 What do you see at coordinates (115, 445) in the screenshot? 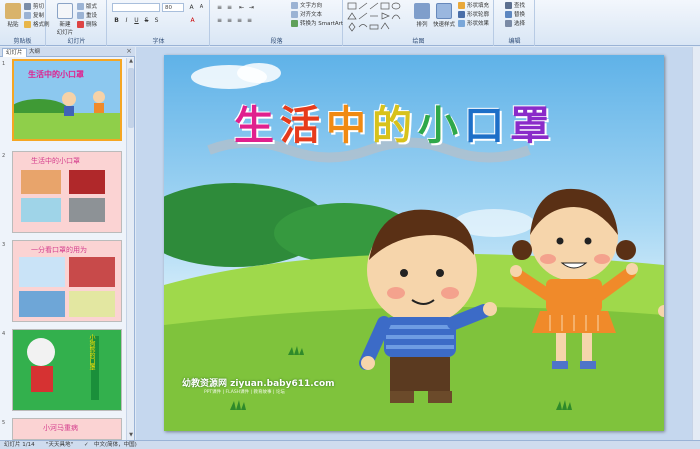
I see `language-indicator: 中文(简体，中国)` at bounding box center [115, 445].